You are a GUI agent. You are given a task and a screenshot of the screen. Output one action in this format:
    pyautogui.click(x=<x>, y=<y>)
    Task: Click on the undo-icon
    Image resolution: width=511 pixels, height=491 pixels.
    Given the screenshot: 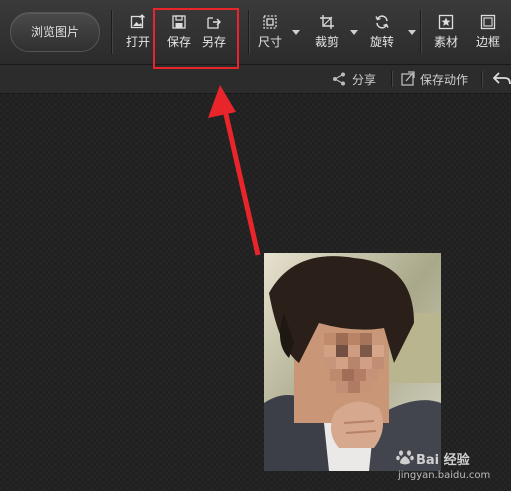 What is the action you would take?
    pyautogui.click(x=502, y=79)
    